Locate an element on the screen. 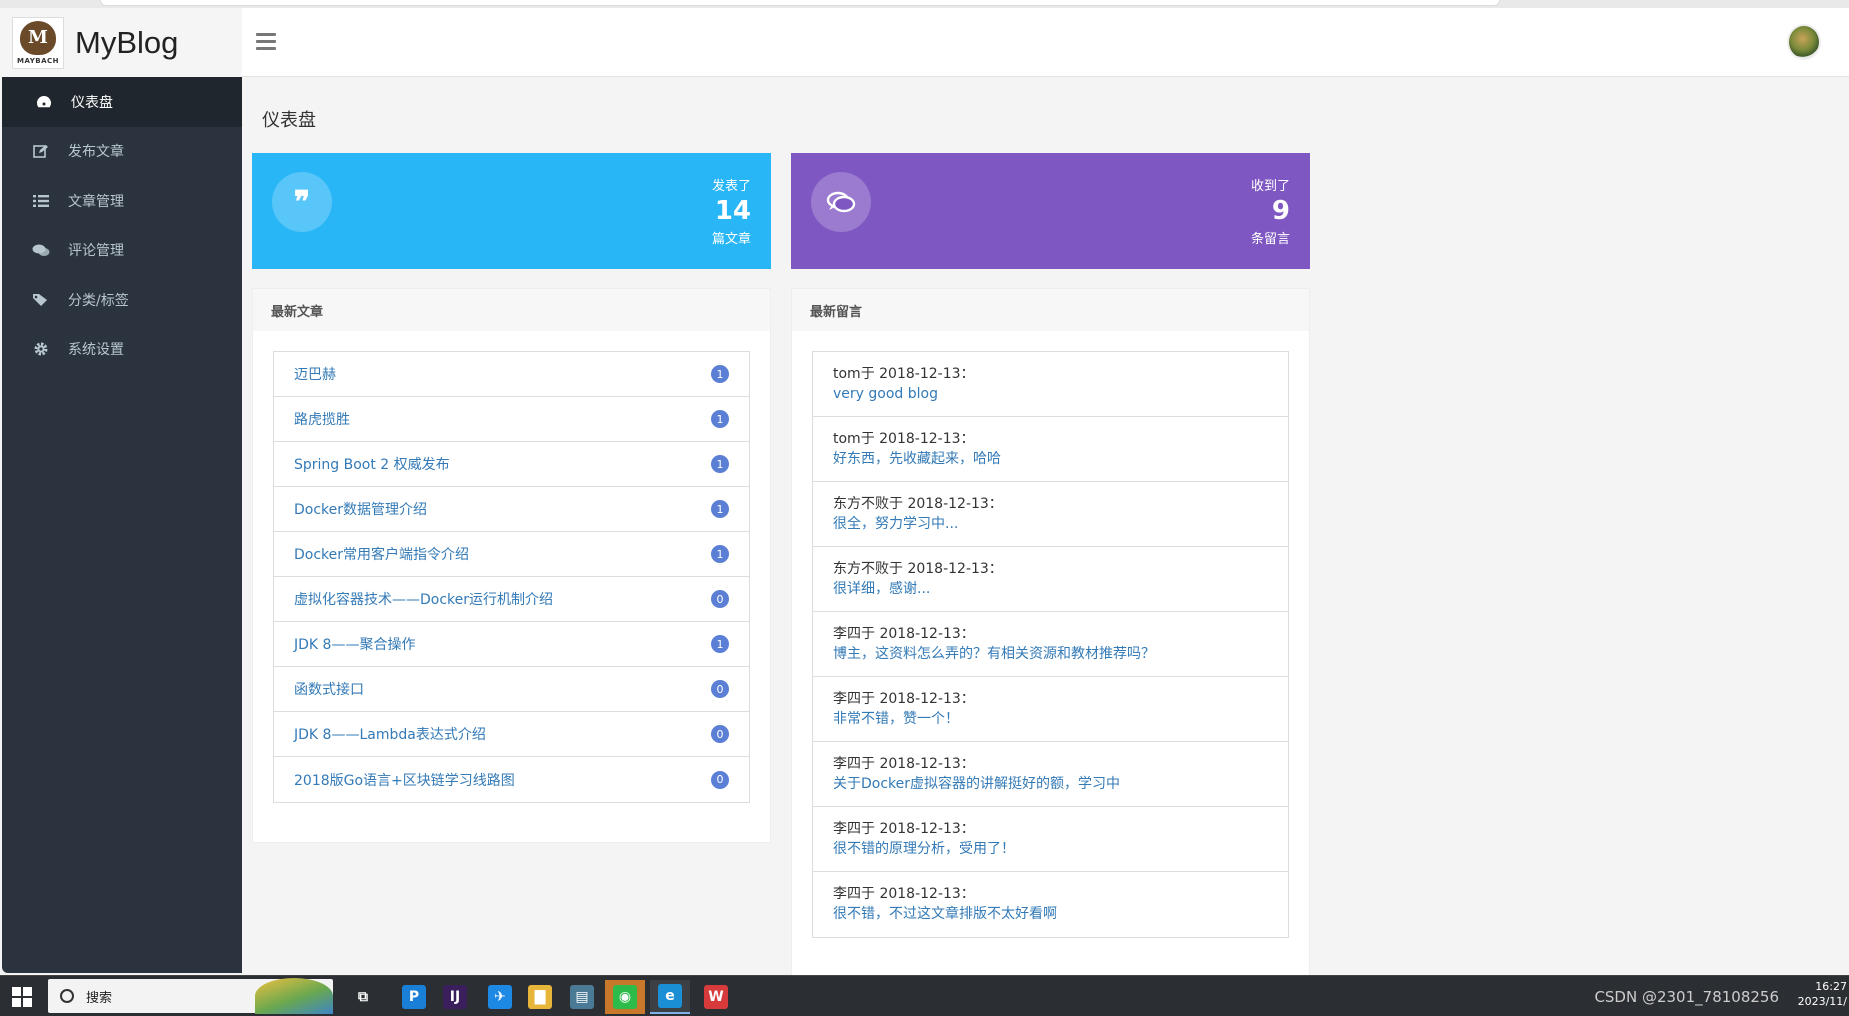  post-title-link: 虚拟化容器技术——Docker运行机制介绍 is located at coordinates (423, 599).